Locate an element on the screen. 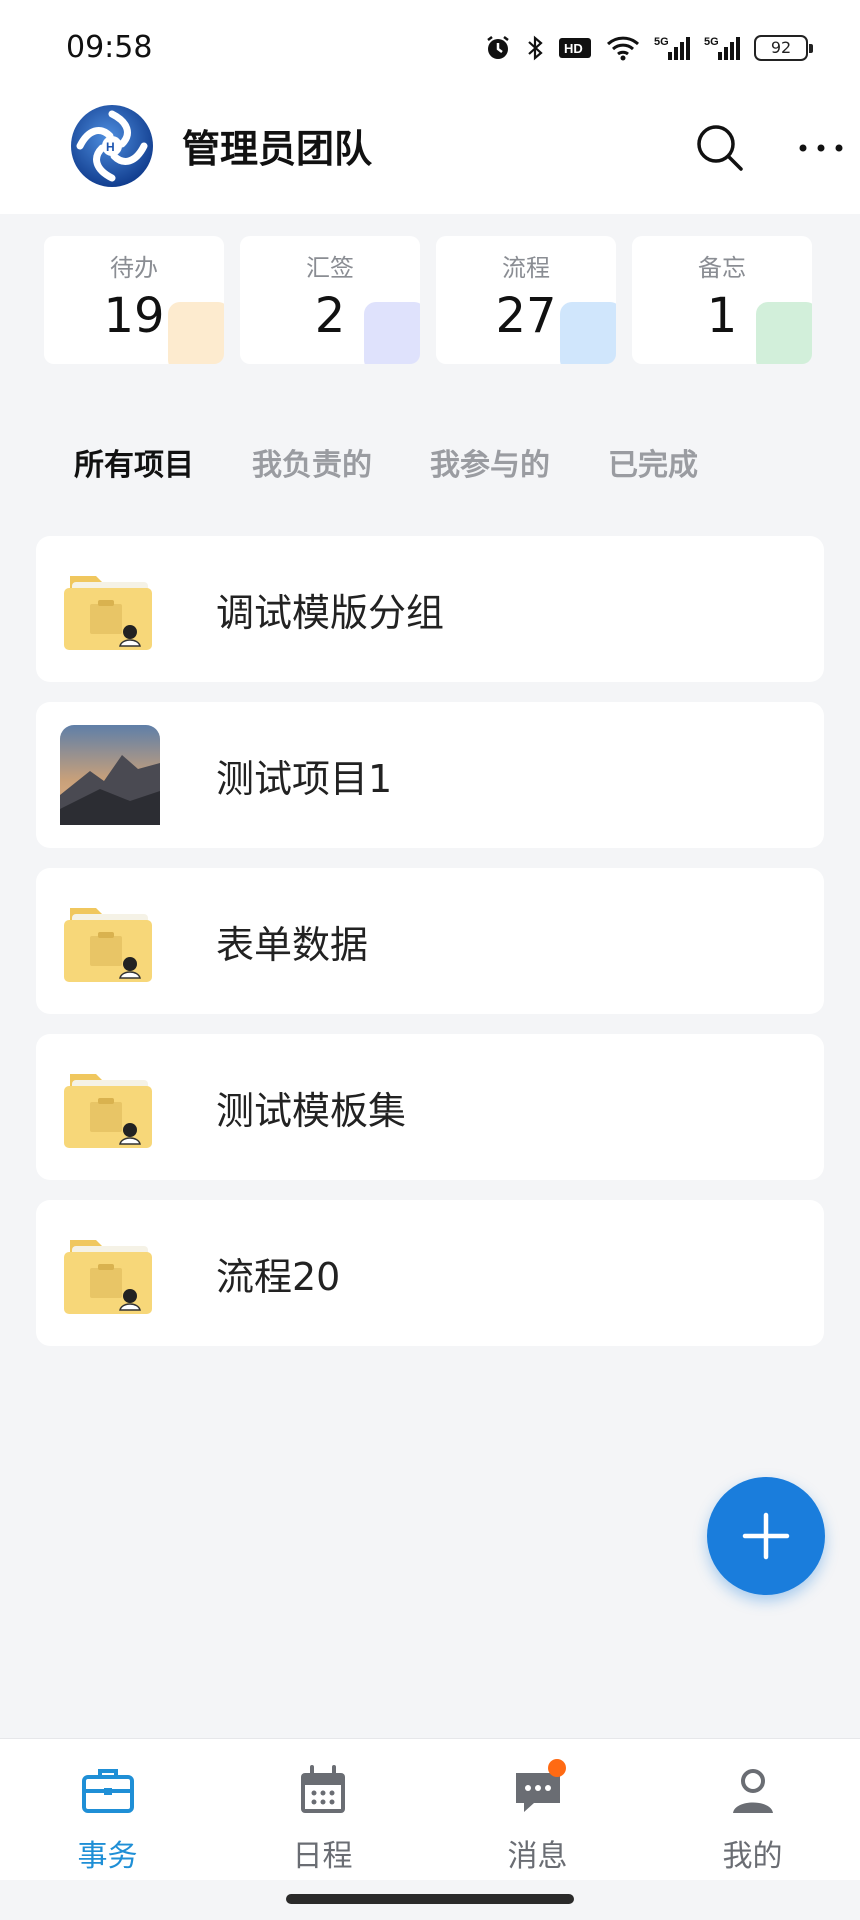 The height and width of the screenshot is (1920, 860). status-bar: 09:58 HD 5G 5G 92 is located at coordinates (430, 48).